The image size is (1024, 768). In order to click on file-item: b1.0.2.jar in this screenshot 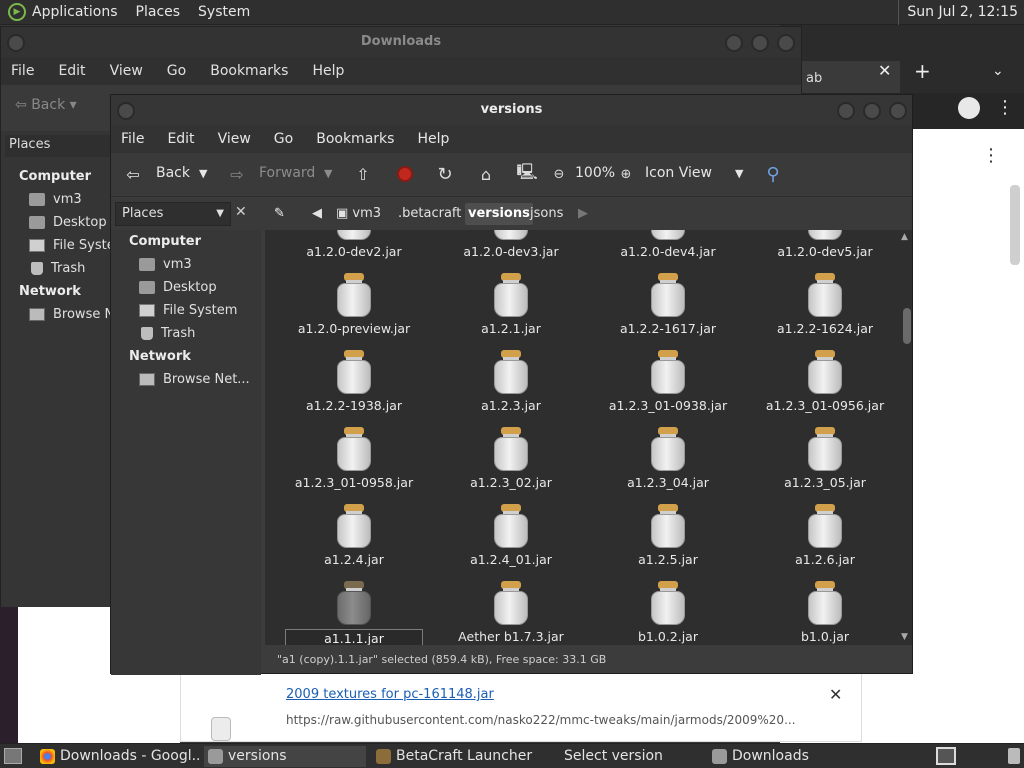, I will do `click(668, 612)`.